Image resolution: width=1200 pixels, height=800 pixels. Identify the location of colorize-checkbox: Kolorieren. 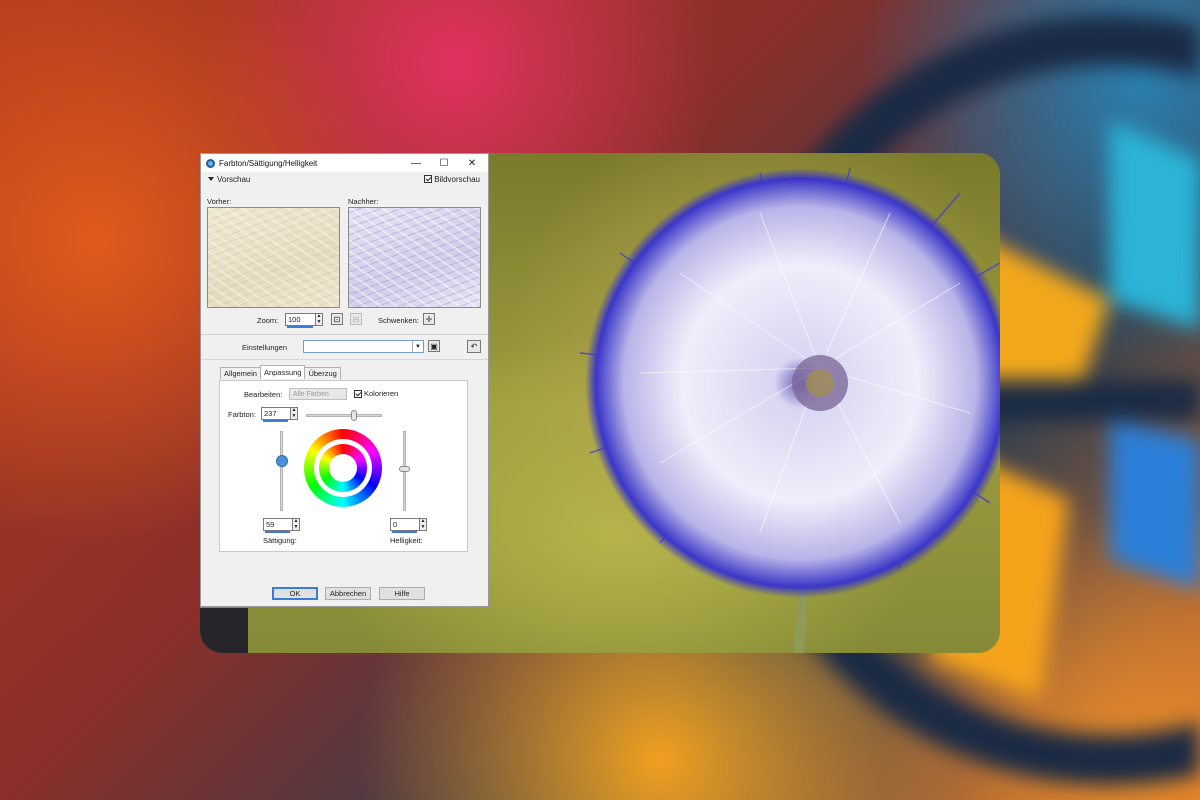
(376, 393).